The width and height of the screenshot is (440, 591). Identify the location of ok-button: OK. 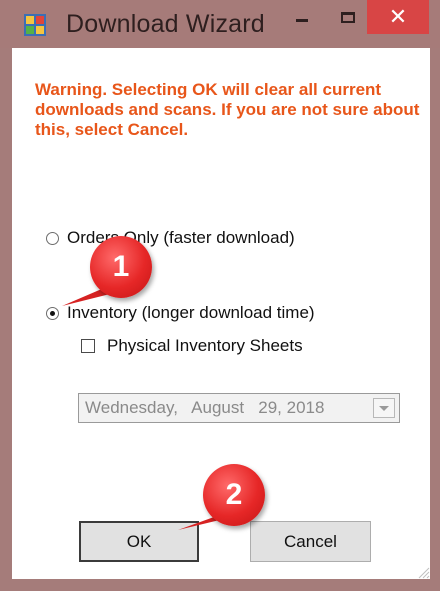
(139, 541).